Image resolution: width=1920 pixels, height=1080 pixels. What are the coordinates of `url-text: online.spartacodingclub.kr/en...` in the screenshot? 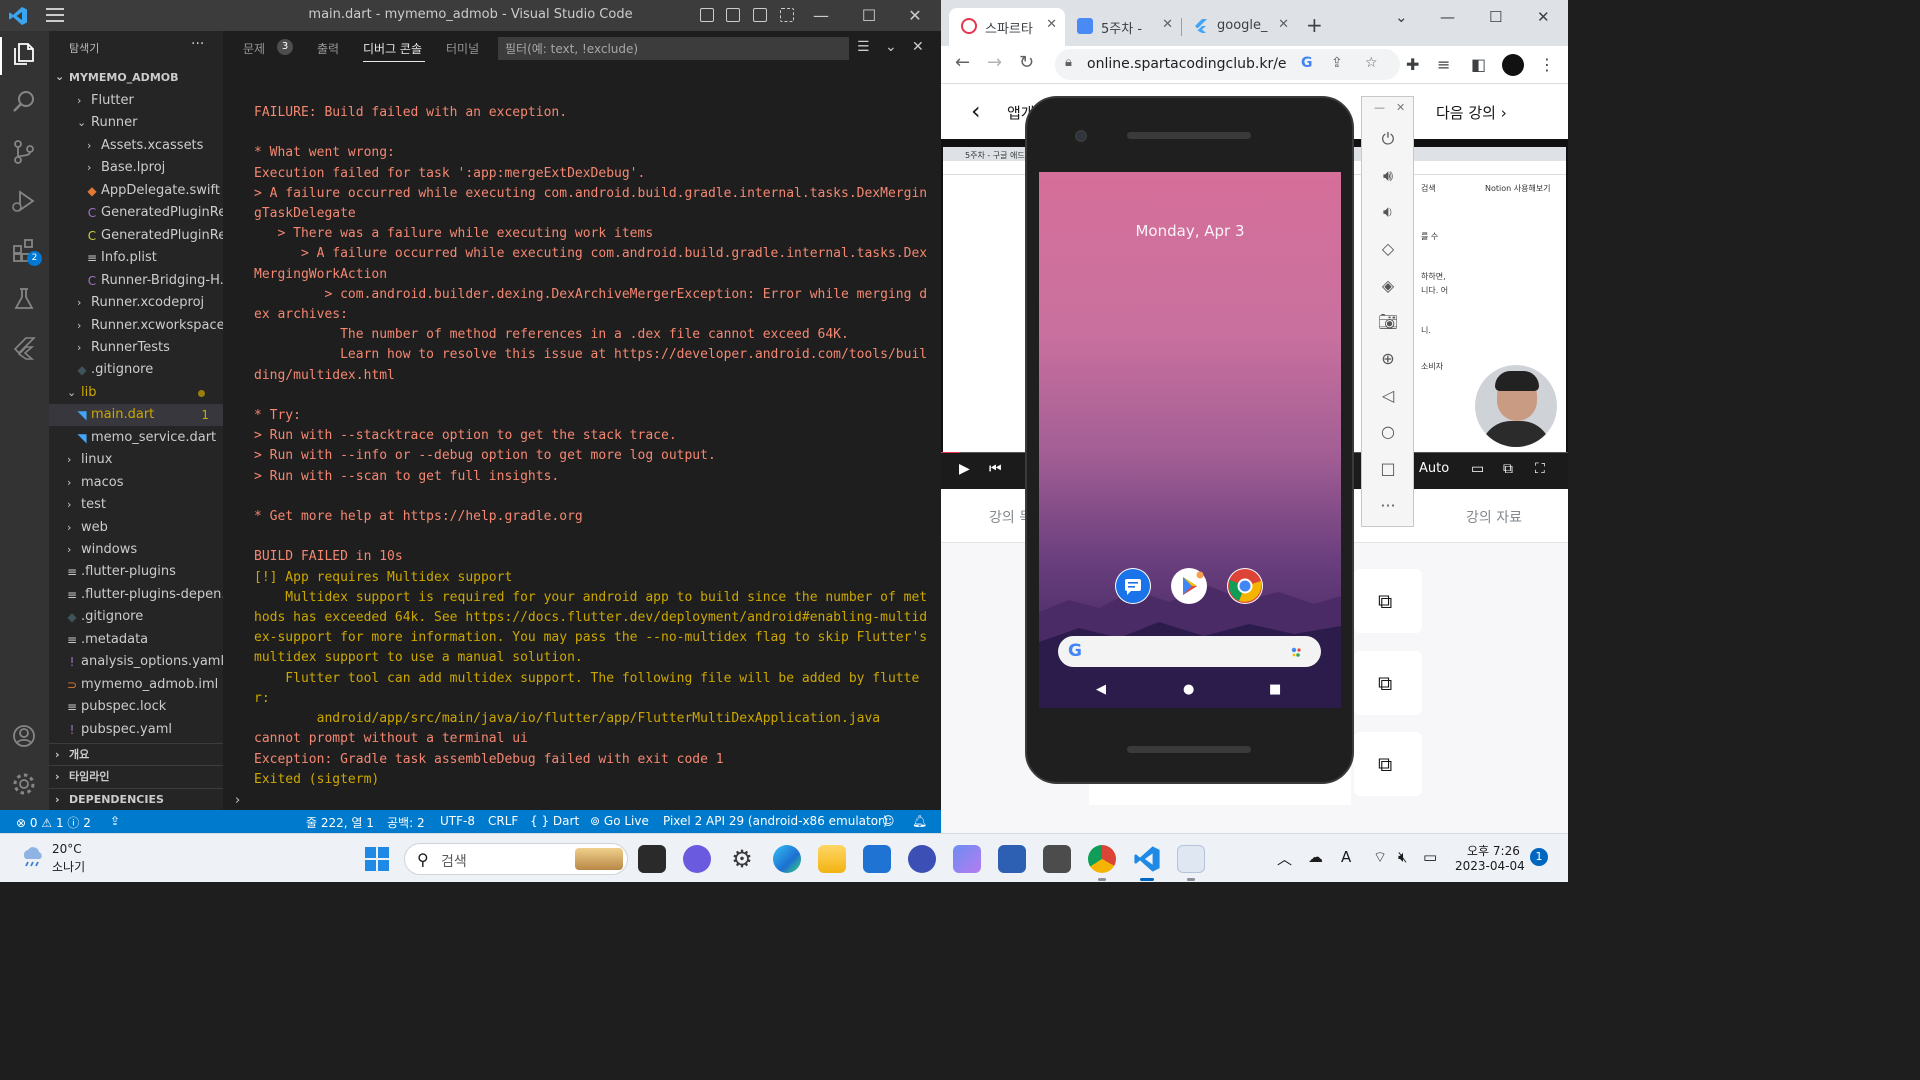 It's located at (1187, 64).